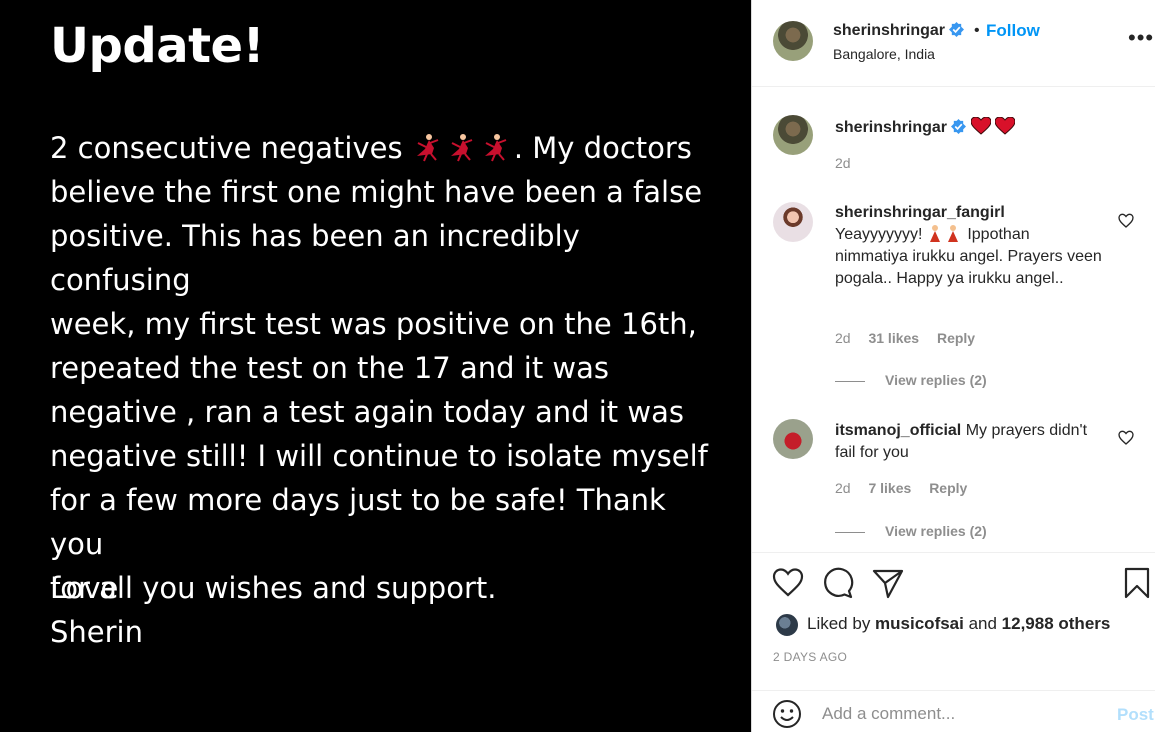 This screenshot has height=732, width=1155. What do you see at coordinates (957, 714) in the screenshot?
I see `add-comment-input` at bounding box center [957, 714].